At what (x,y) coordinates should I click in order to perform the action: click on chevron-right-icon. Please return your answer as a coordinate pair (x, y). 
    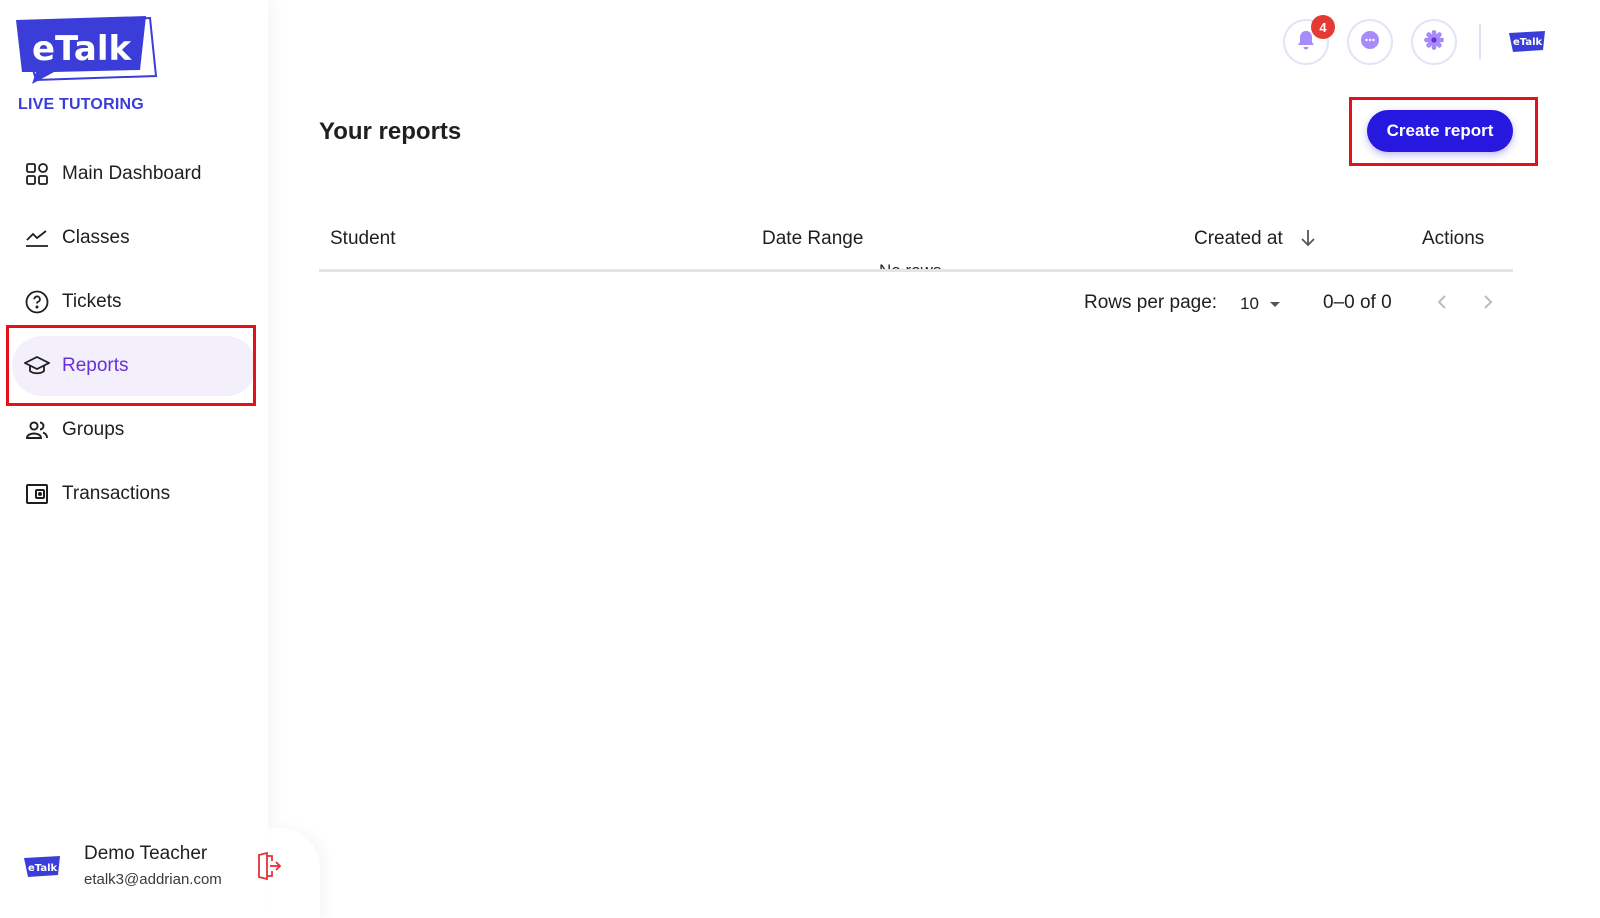
    Looking at the image, I should click on (1488, 302).